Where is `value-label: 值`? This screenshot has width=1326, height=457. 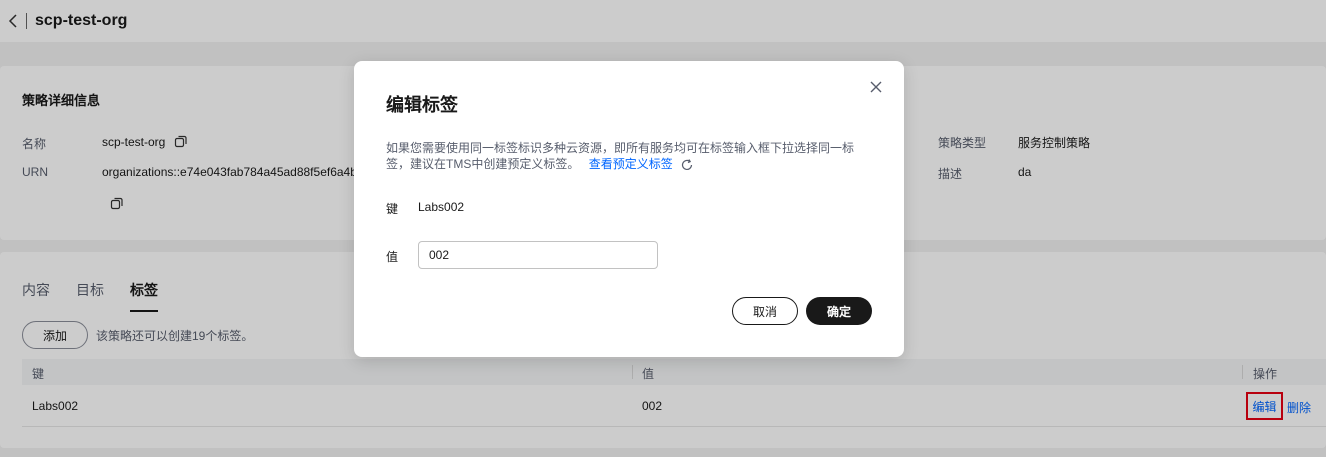 value-label: 值 is located at coordinates (392, 257).